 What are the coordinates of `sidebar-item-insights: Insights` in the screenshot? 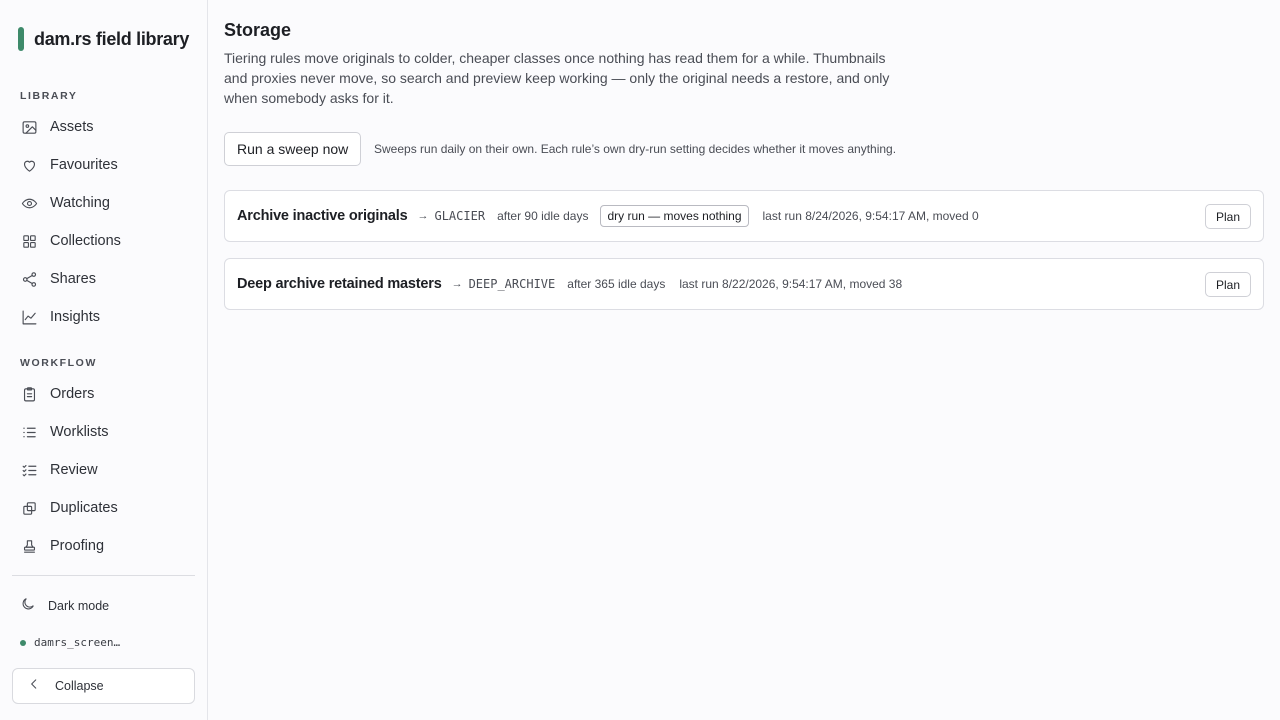 It's located at (103, 317).